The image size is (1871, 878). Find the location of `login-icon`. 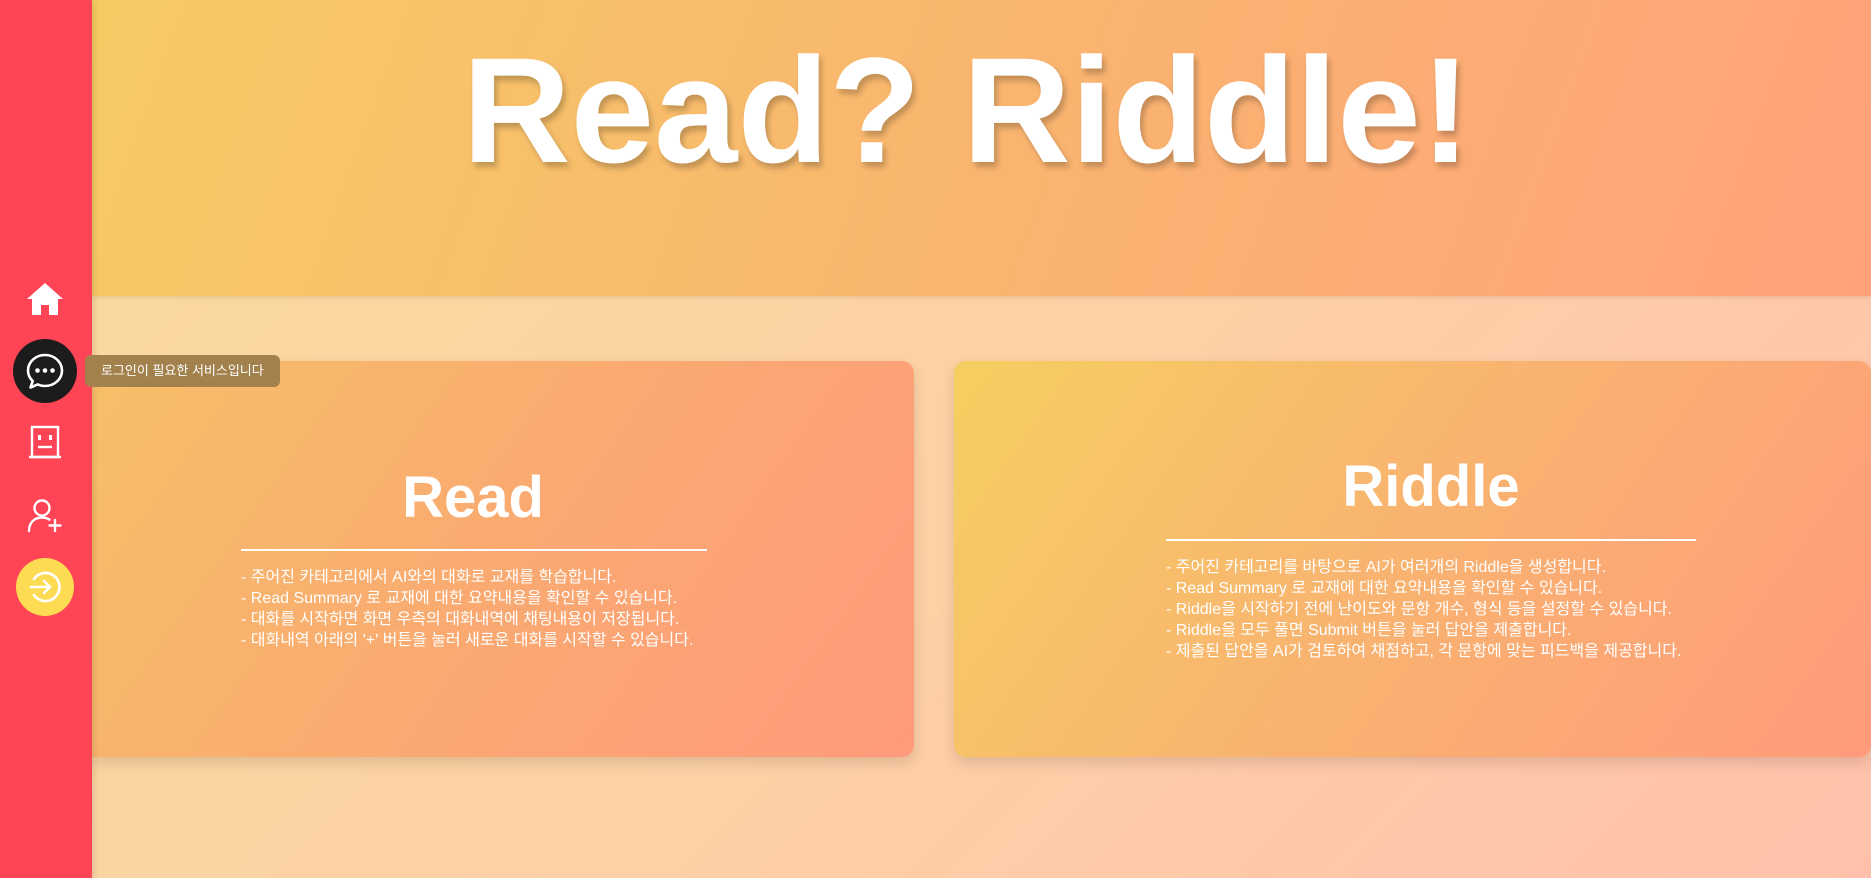

login-icon is located at coordinates (45, 587).